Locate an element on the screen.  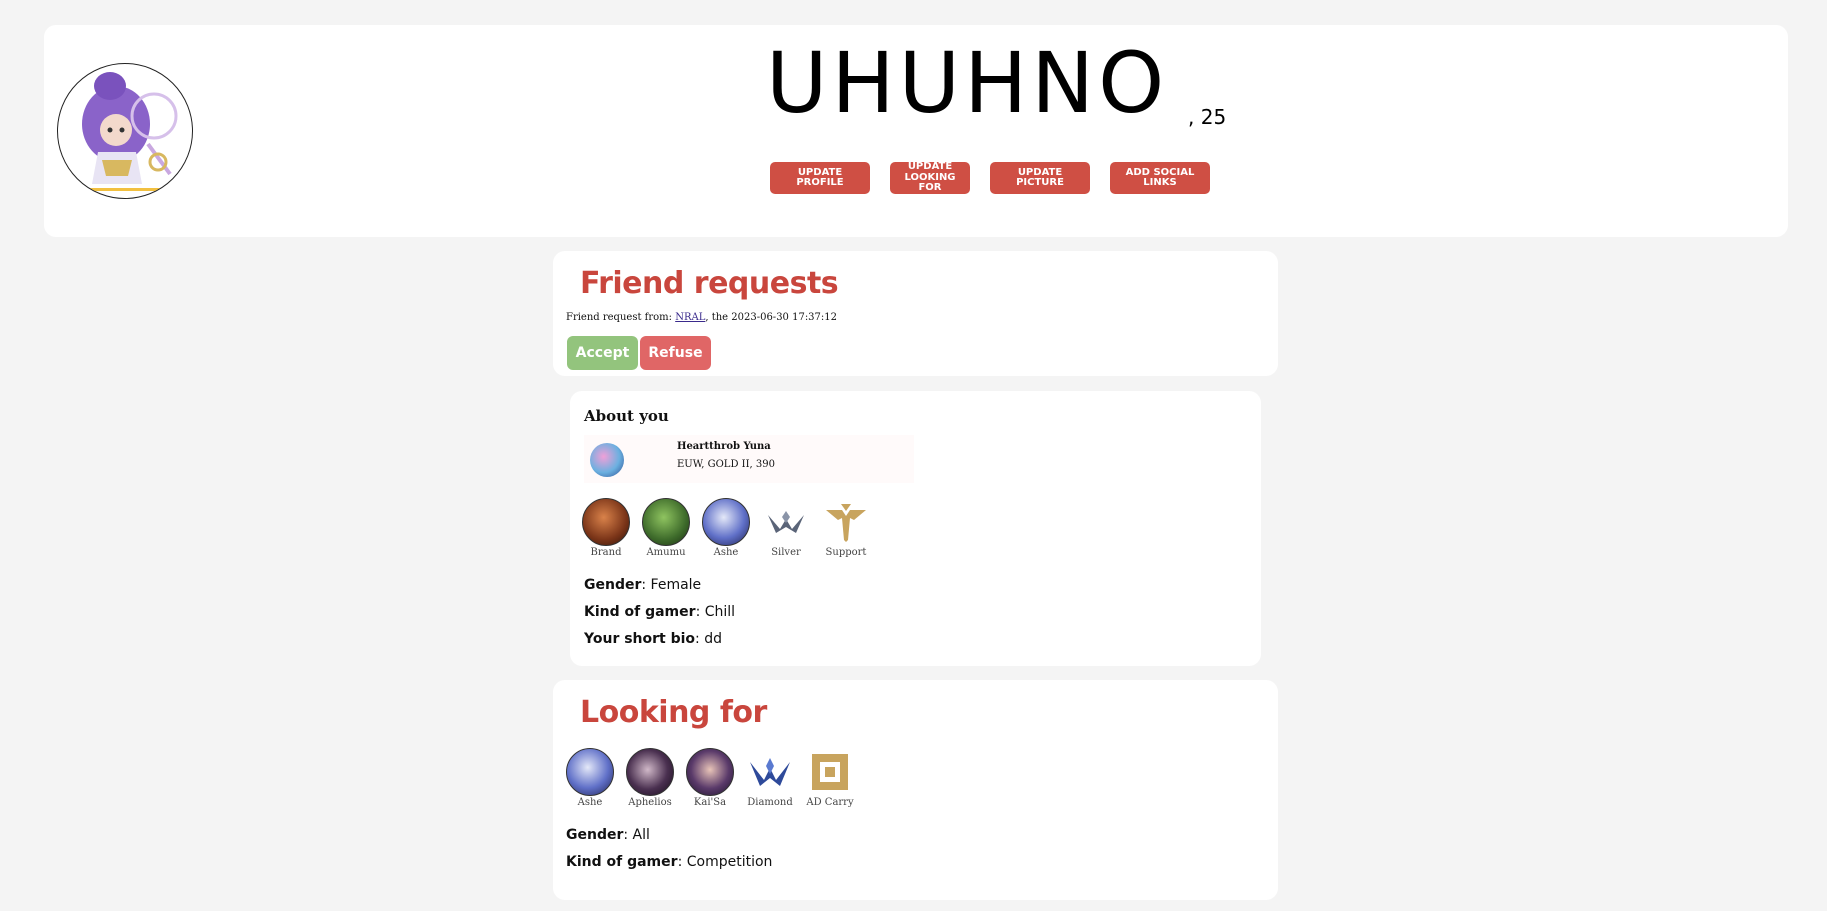
friend-request-prefix: Friend request from: is located at coordinates (621, 317).